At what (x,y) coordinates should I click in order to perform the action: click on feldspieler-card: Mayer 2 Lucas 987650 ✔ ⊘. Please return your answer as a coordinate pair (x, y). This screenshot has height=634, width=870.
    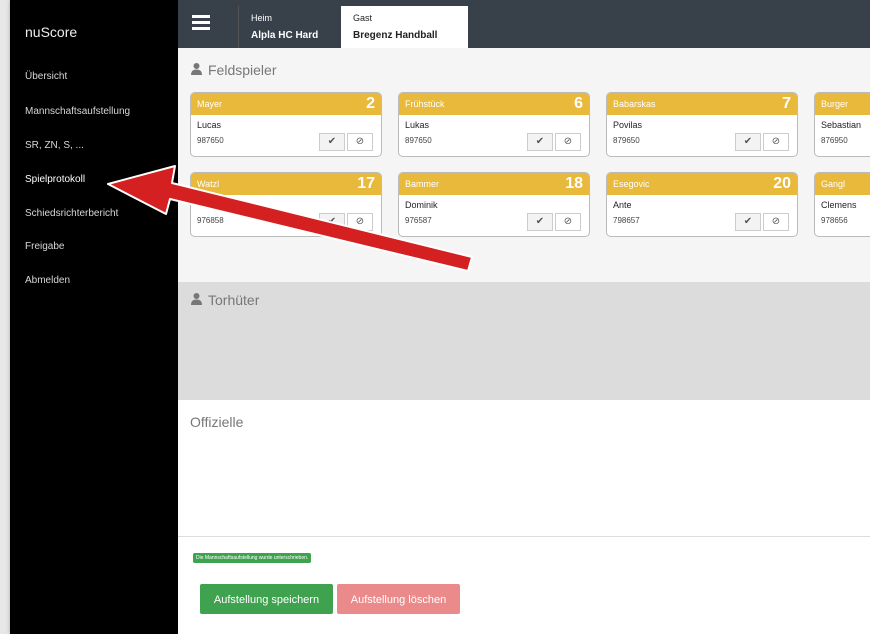
    Looking at the image, I should click on (286, 124).